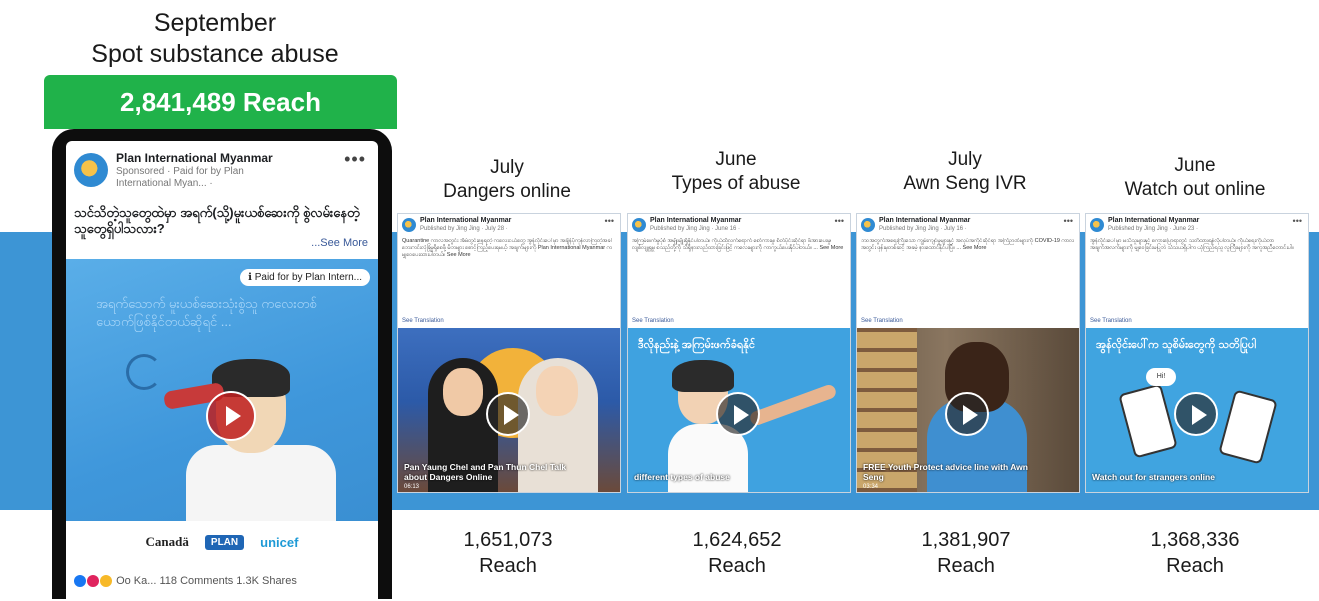 This screenshot has height=601, width=1319. Describe the element at coordinates (966, 553) in the screenshot. I see `card-3-reach: 1,381,907 Reach` at that location.